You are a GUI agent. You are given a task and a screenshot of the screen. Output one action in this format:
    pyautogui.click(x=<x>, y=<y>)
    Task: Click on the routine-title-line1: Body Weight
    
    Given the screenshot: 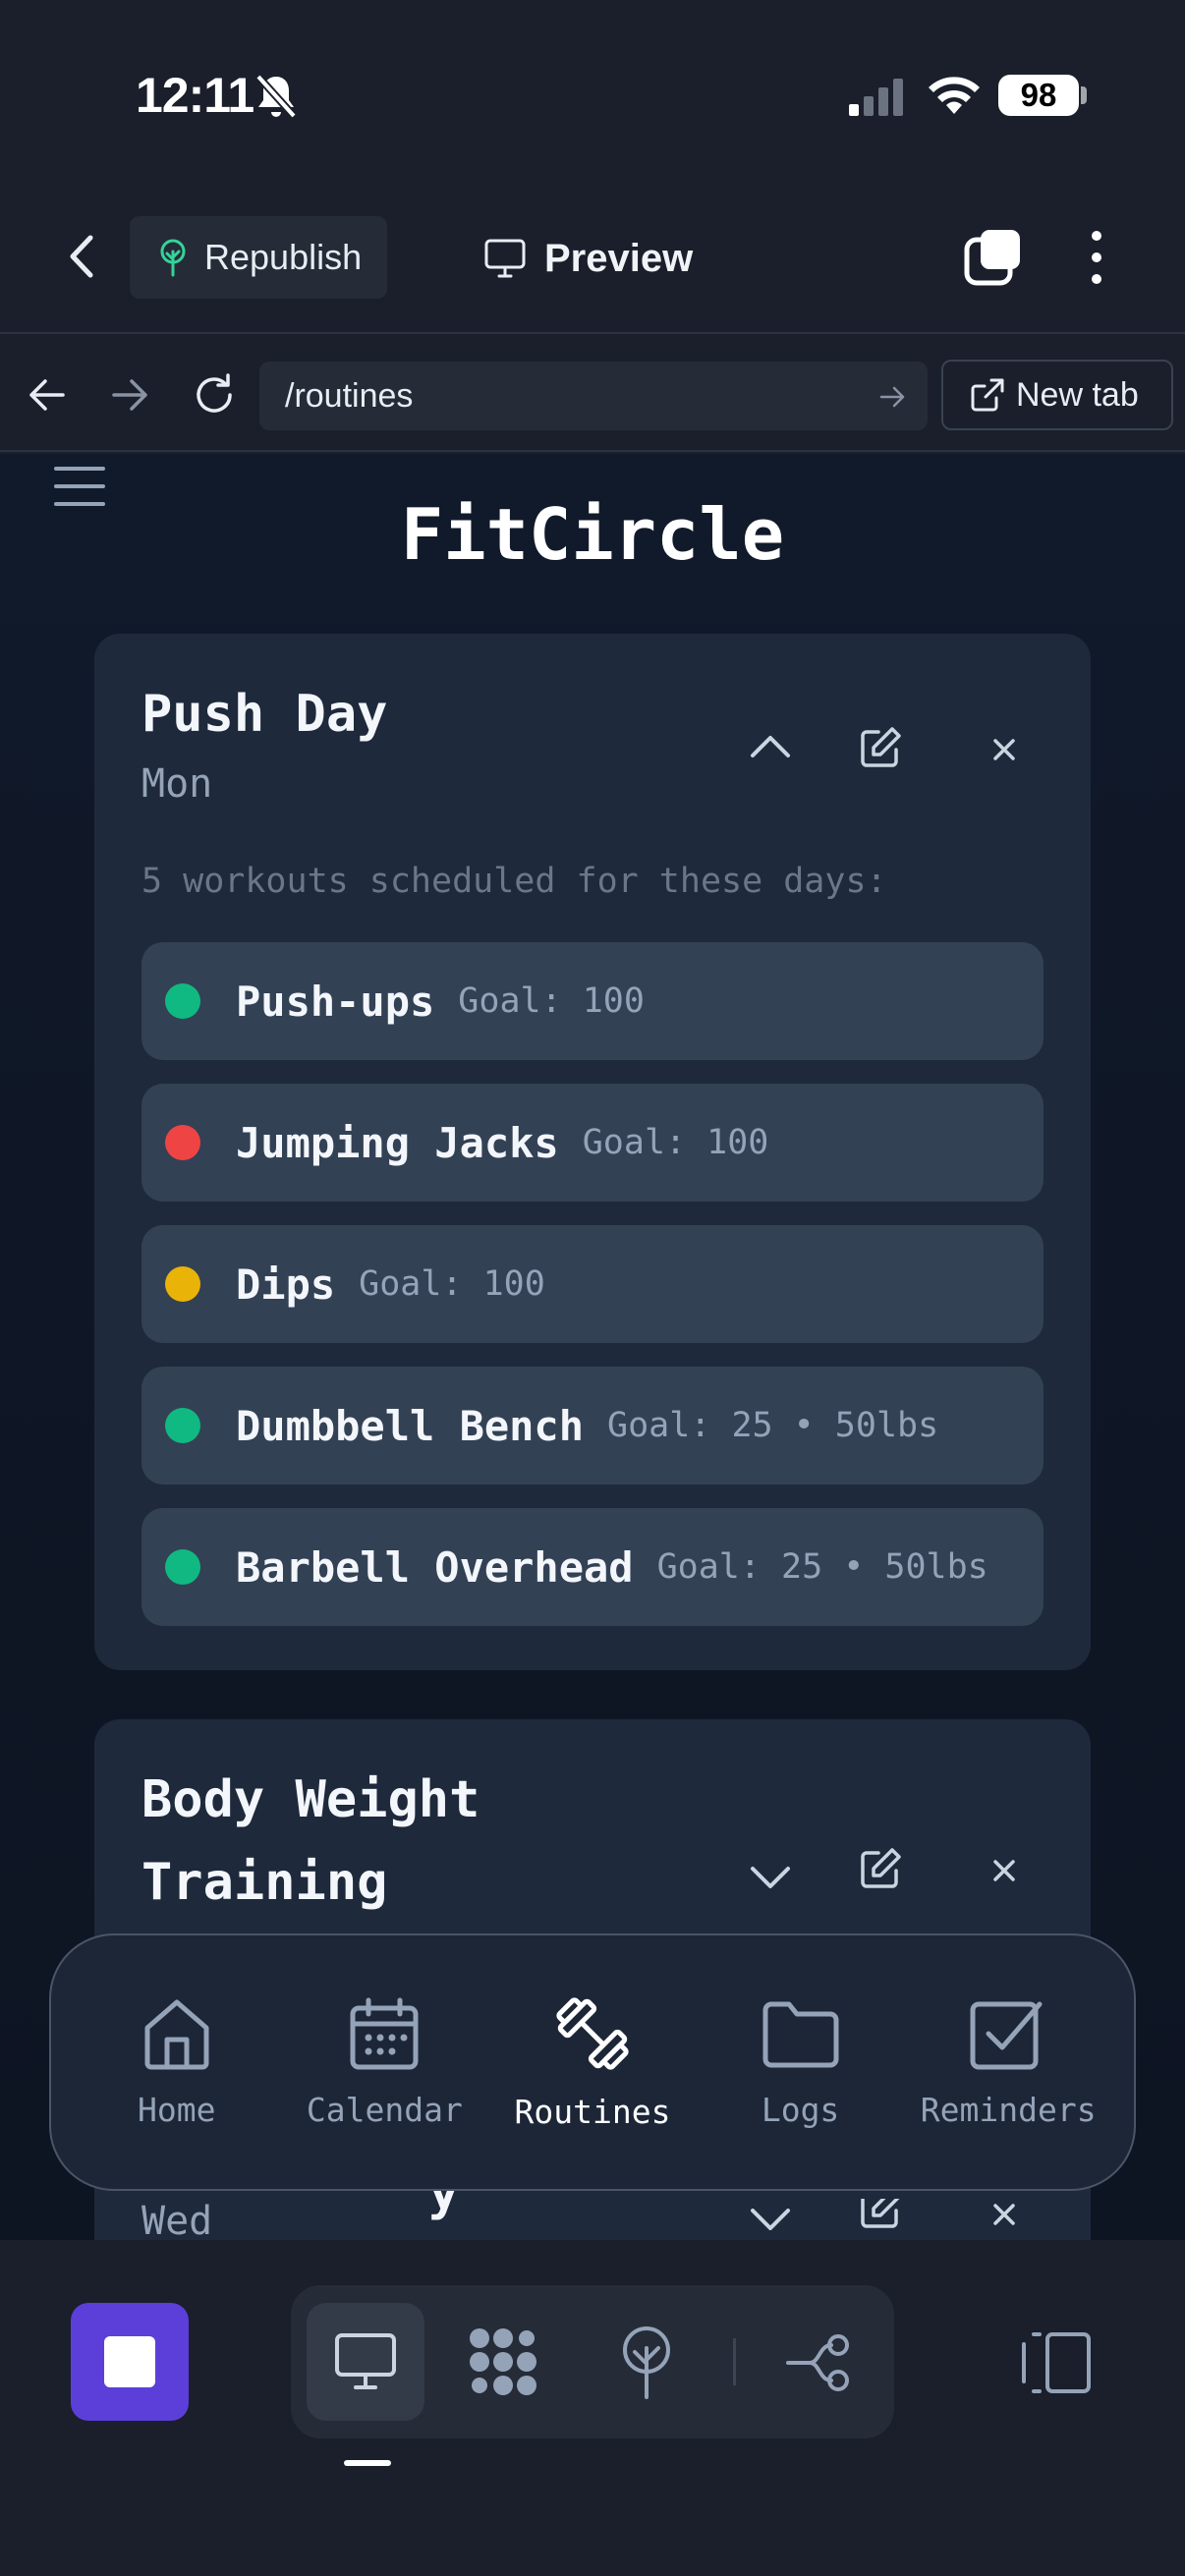 What is the action you would take?
    pyautogui.click(x=311, y=1799)
    